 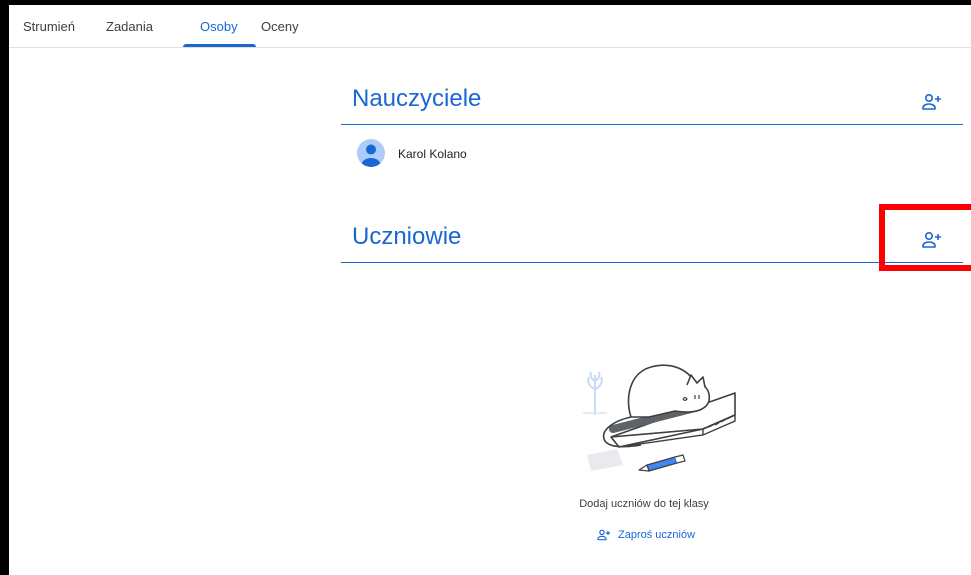 What do you see at coordinates (219, 26) in the screenshot?
I see `tab-people: Osoby` at bounding box center [219, 26].